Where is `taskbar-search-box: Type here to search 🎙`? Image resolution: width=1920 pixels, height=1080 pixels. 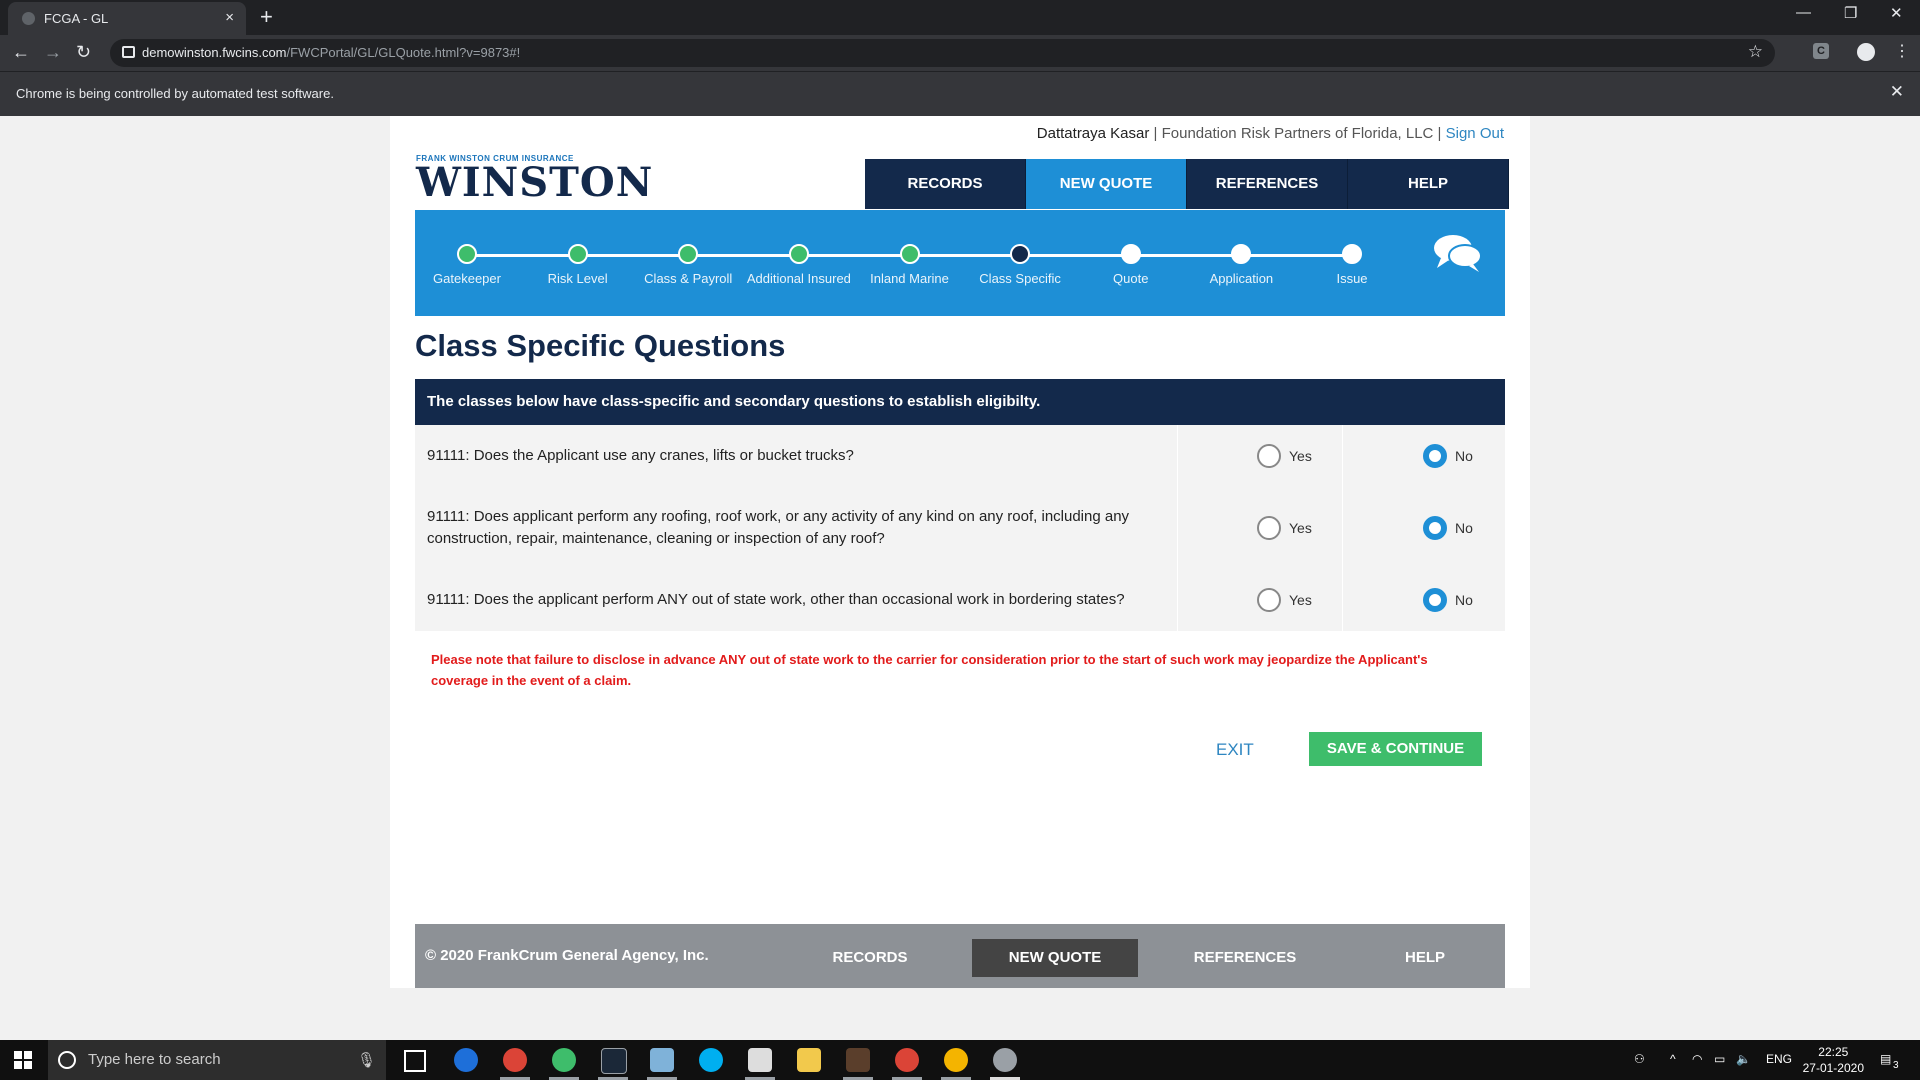
taskbar-search-box: Type here to search 🎙 is located at coordinates (217, 1060).